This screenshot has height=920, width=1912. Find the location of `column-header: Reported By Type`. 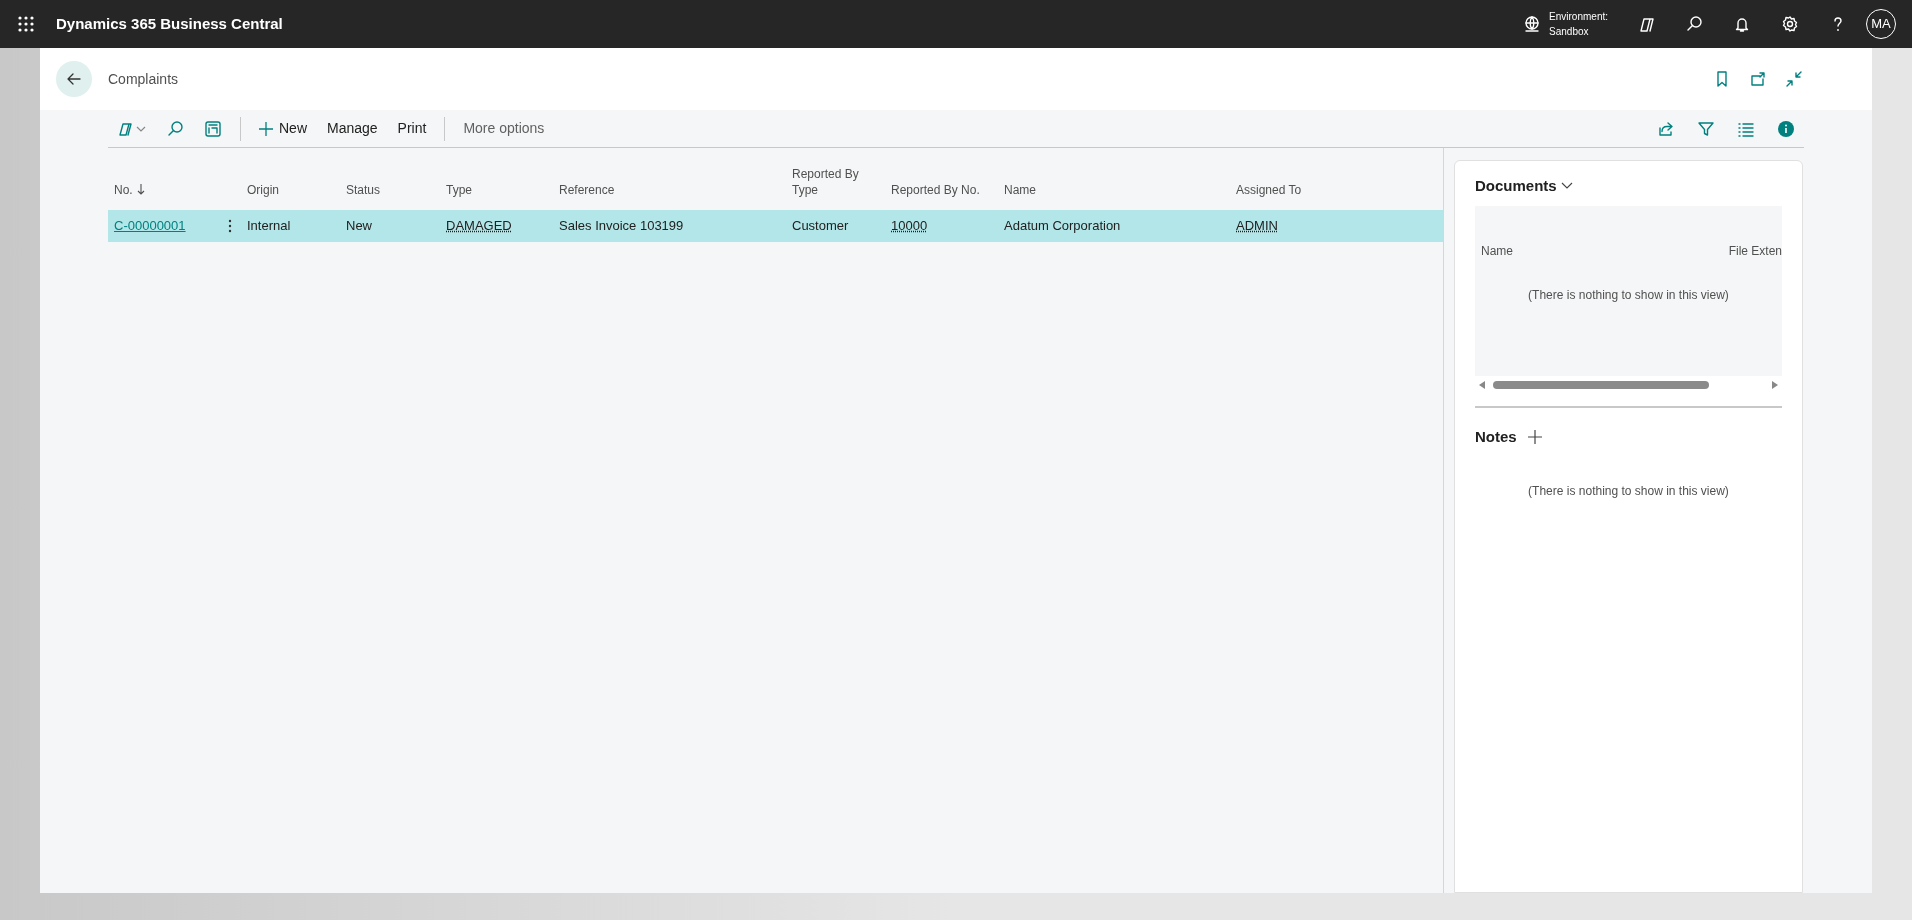

column-header: Reported By Type is located at coordinates (832, 182).